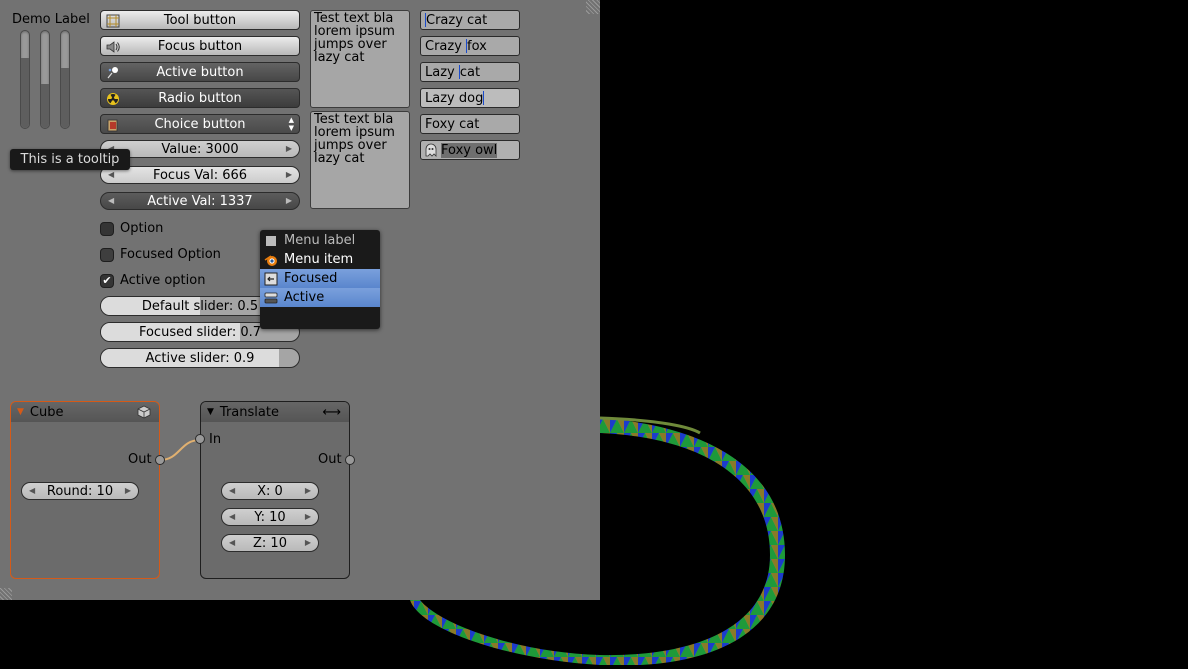  I want to click on z-field-label: Z: 10, so click(270, 543).